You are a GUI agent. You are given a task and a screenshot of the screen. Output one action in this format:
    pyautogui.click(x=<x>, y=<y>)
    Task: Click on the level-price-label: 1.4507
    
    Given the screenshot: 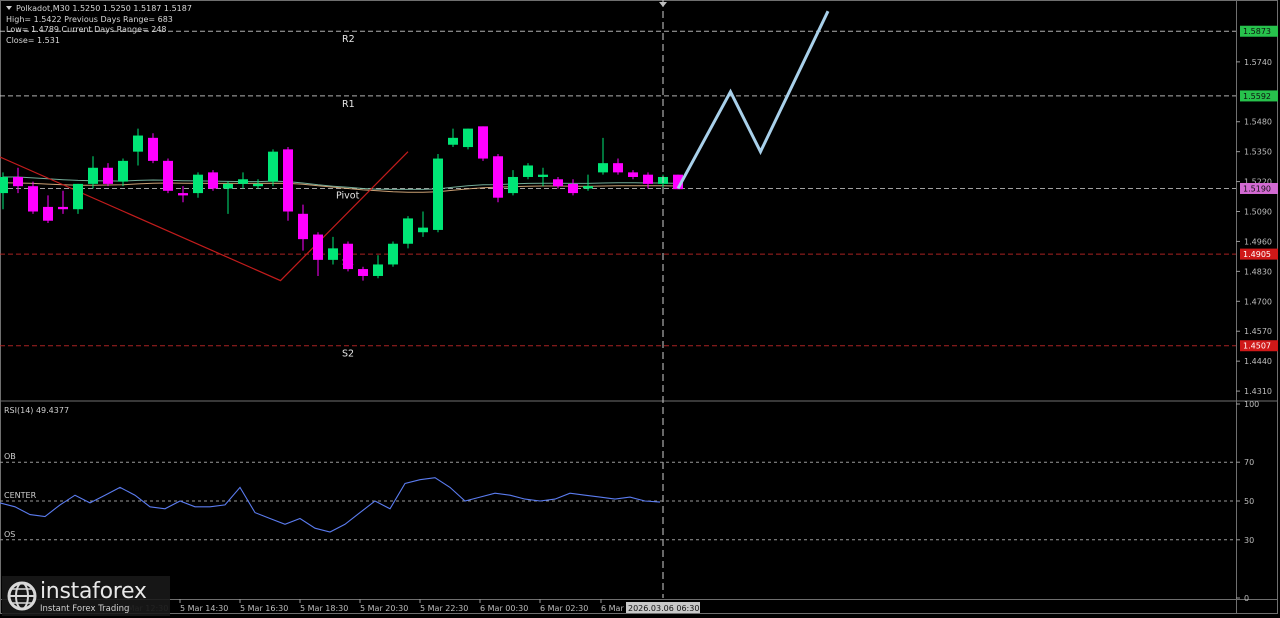 What is the action you would take?
    pyautogui.click(x=1257, y=346)
    